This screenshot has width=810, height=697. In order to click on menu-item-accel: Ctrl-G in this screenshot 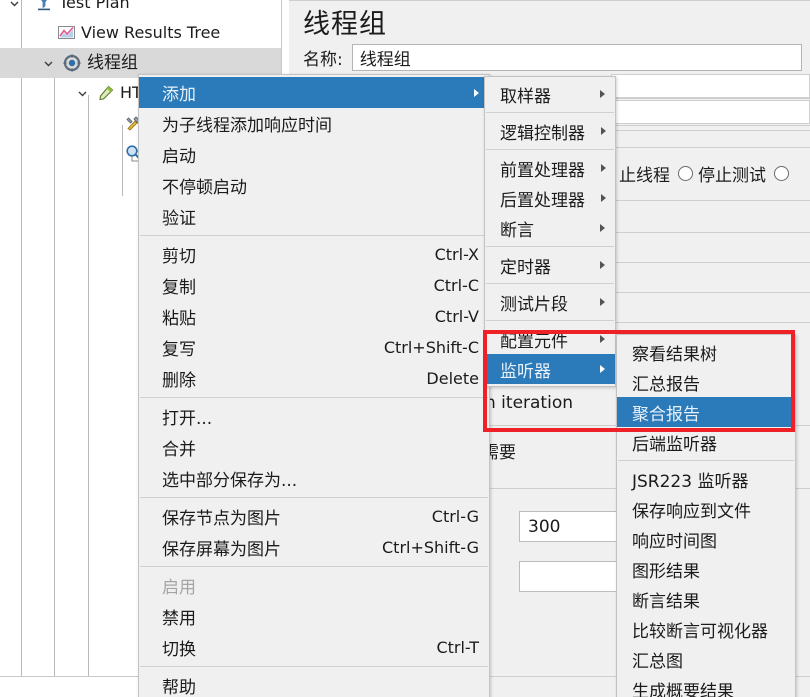, I will do `click(455, 516)`.